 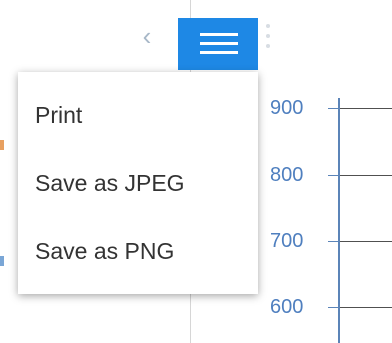 I want to click on y-tick-label: 700, so click(x=287, y=241).